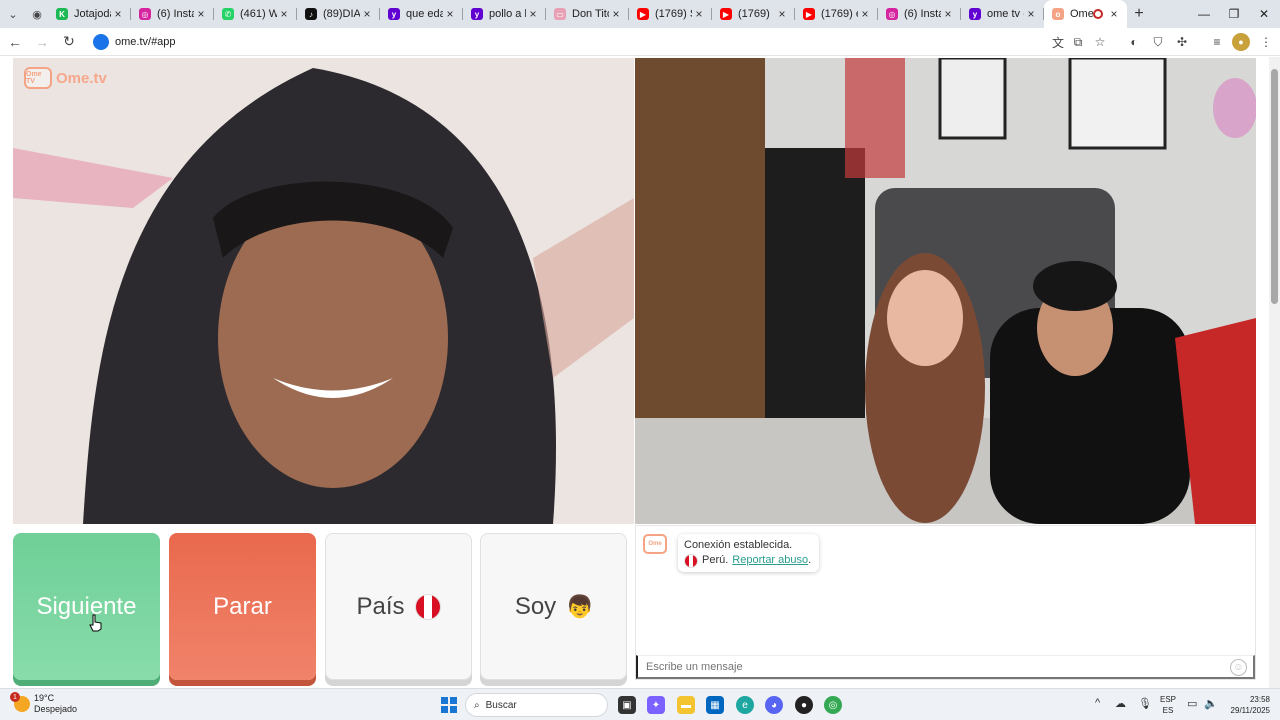 The image size is (1280, 720). I want to click on browser-tab: ▶ (1769) ×, so click(753, 14).